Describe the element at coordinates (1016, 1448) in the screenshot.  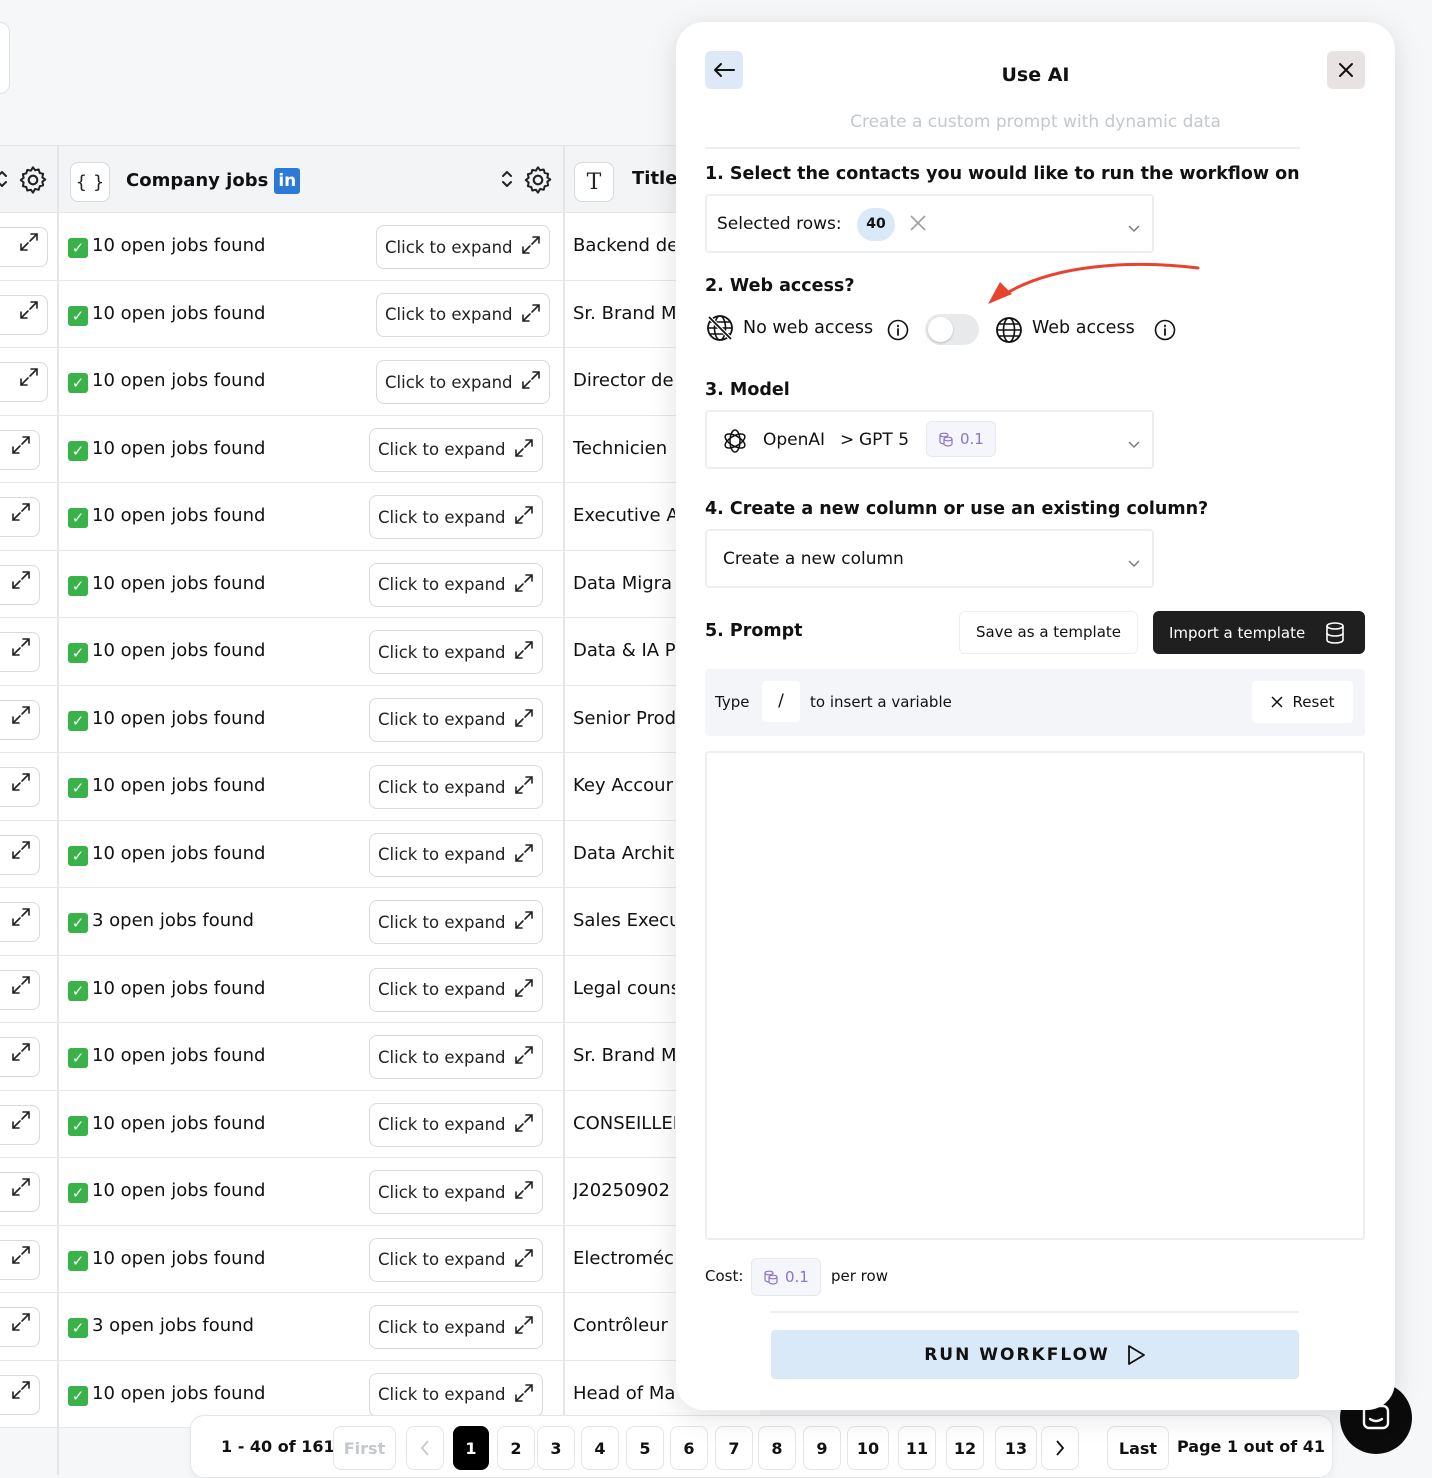
I see `page-button-13: 13` at that location.